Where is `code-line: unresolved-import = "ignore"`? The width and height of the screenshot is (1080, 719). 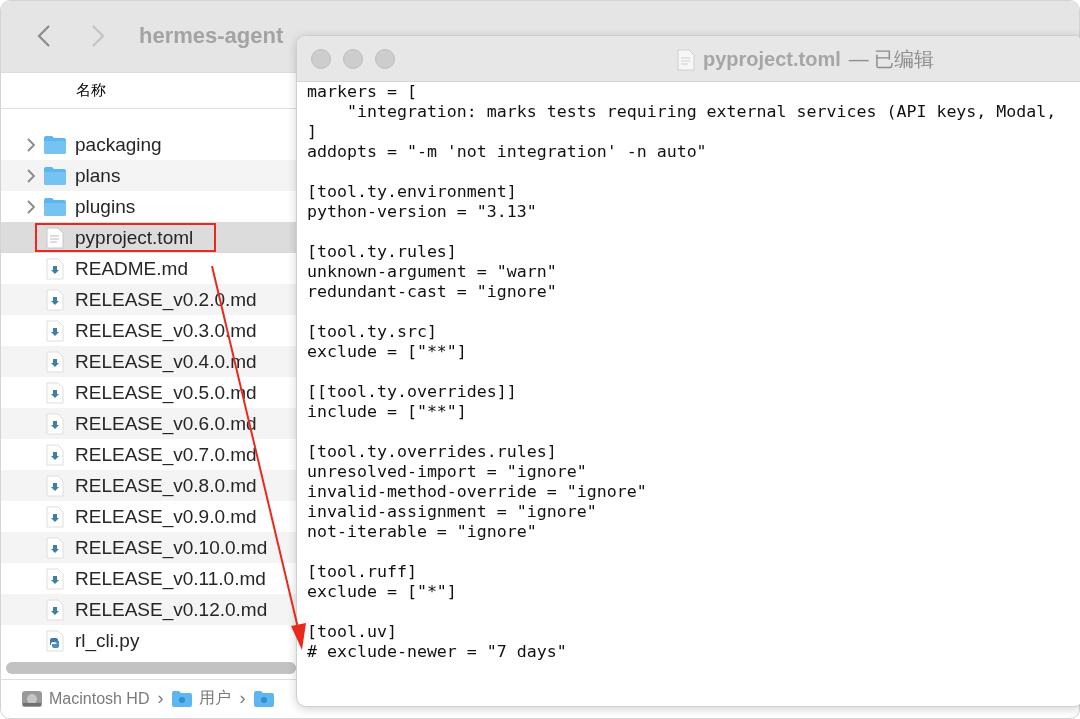
code-line: unresolved-import = "ignore" is located at coordinates (447, 472).